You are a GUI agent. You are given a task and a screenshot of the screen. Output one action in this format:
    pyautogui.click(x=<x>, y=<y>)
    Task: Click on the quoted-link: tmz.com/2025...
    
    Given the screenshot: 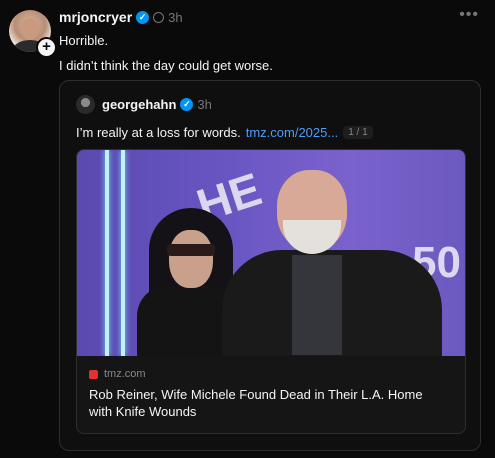 What is the action you would take?
    pyautogui.click(x=292, y=132)
    